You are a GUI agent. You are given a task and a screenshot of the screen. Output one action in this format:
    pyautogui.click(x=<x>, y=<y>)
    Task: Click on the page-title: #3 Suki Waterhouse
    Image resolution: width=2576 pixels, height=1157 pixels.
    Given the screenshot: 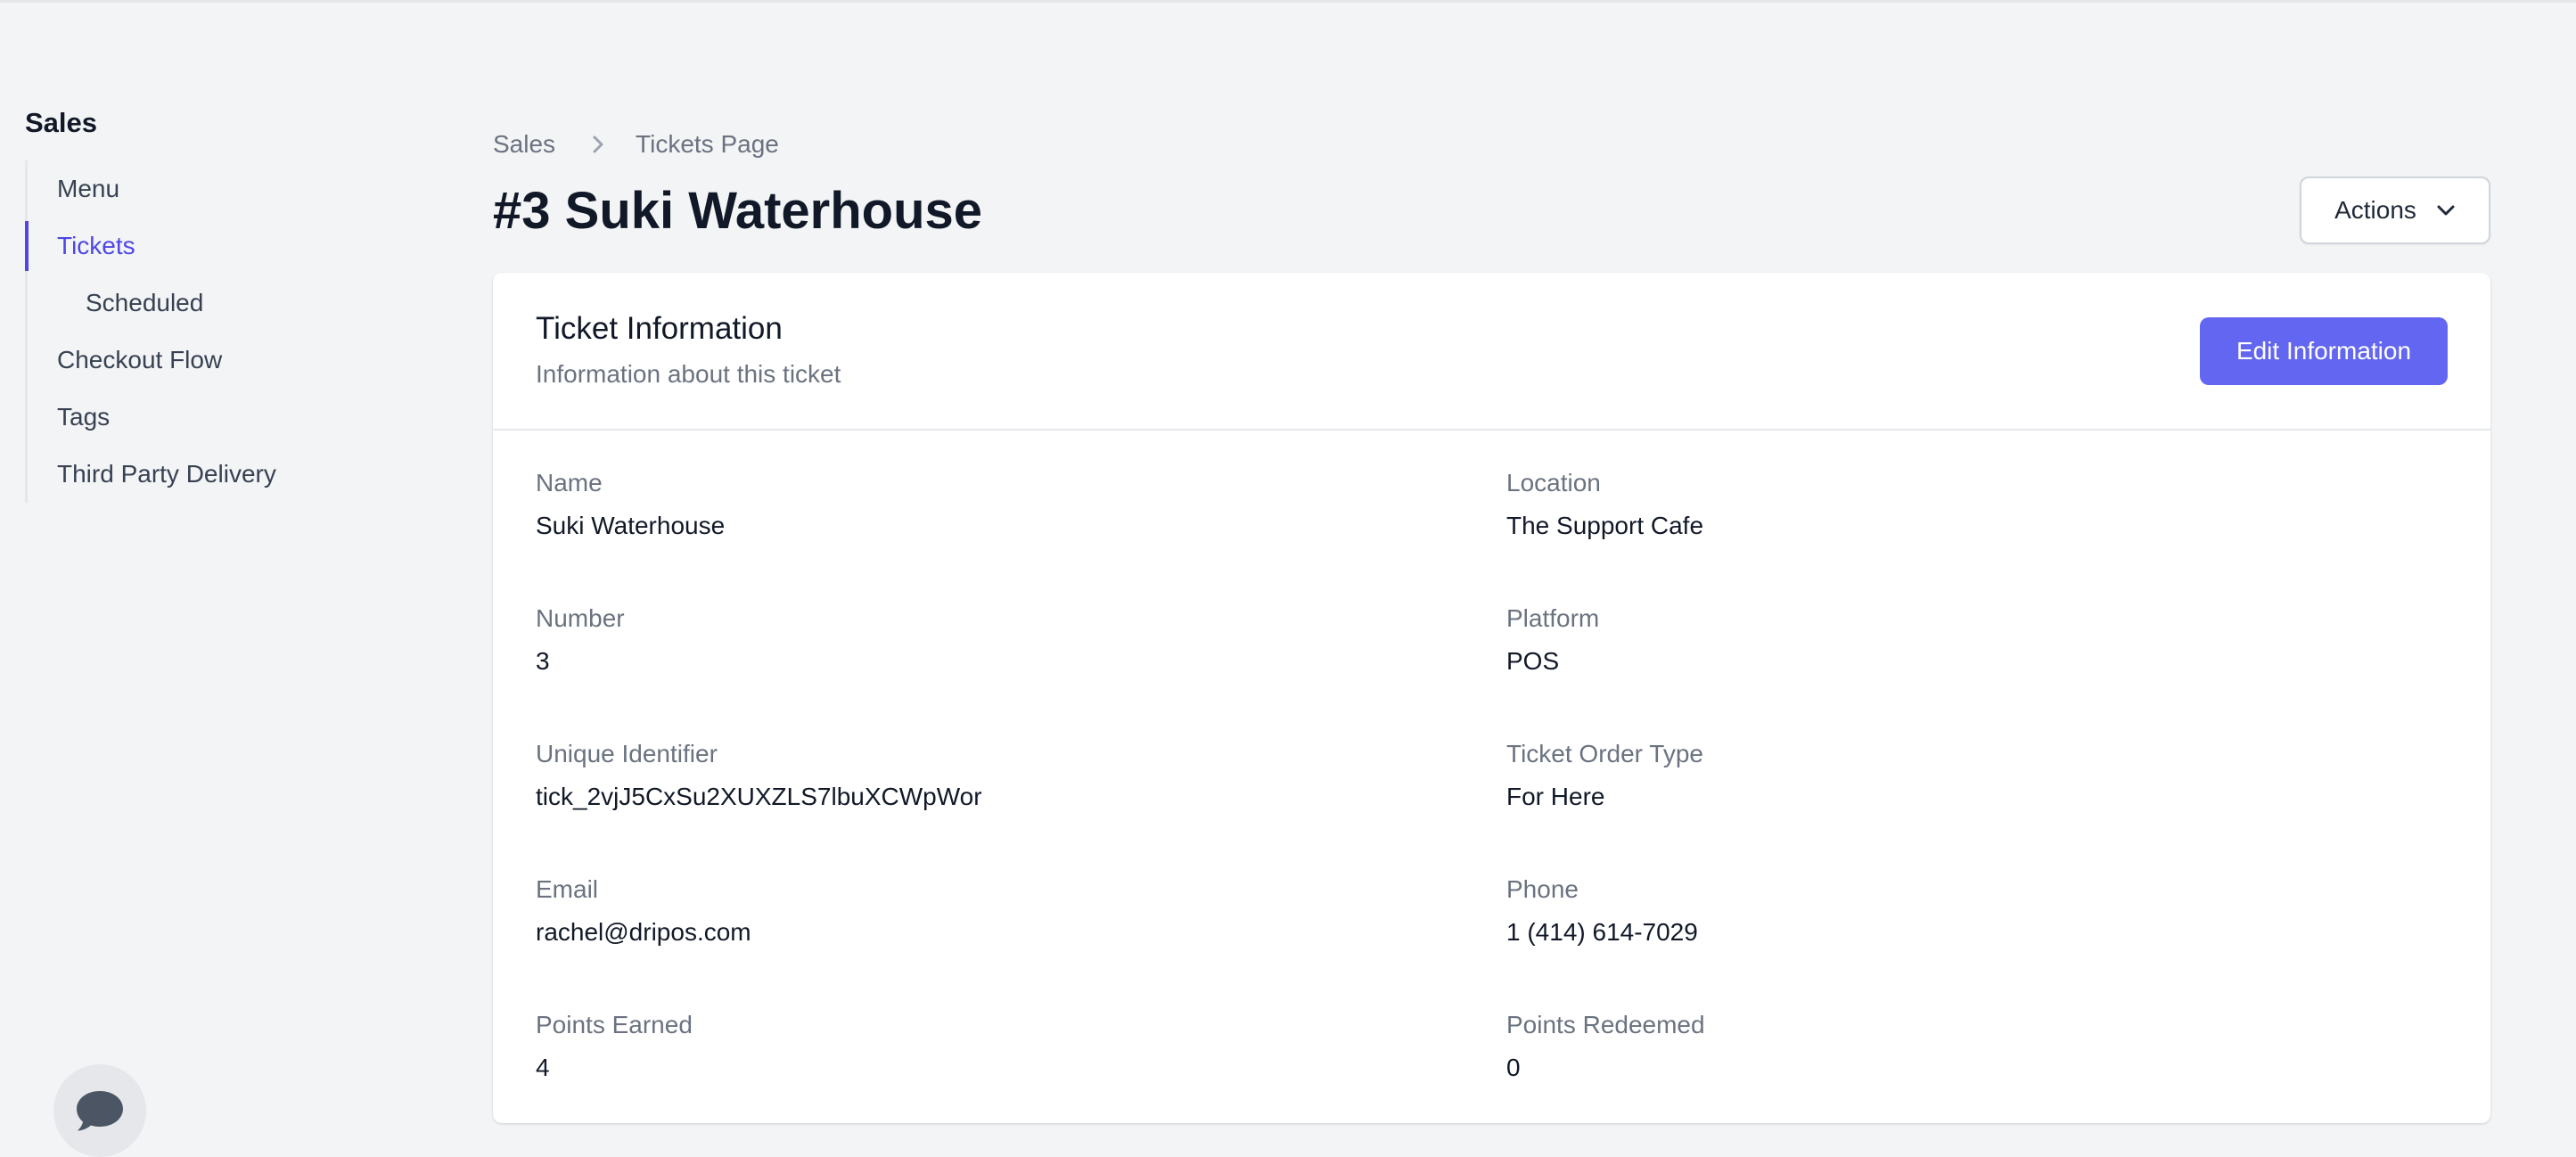 What is the action you would take?
    pyautogui.click(x=738, y=211)
    